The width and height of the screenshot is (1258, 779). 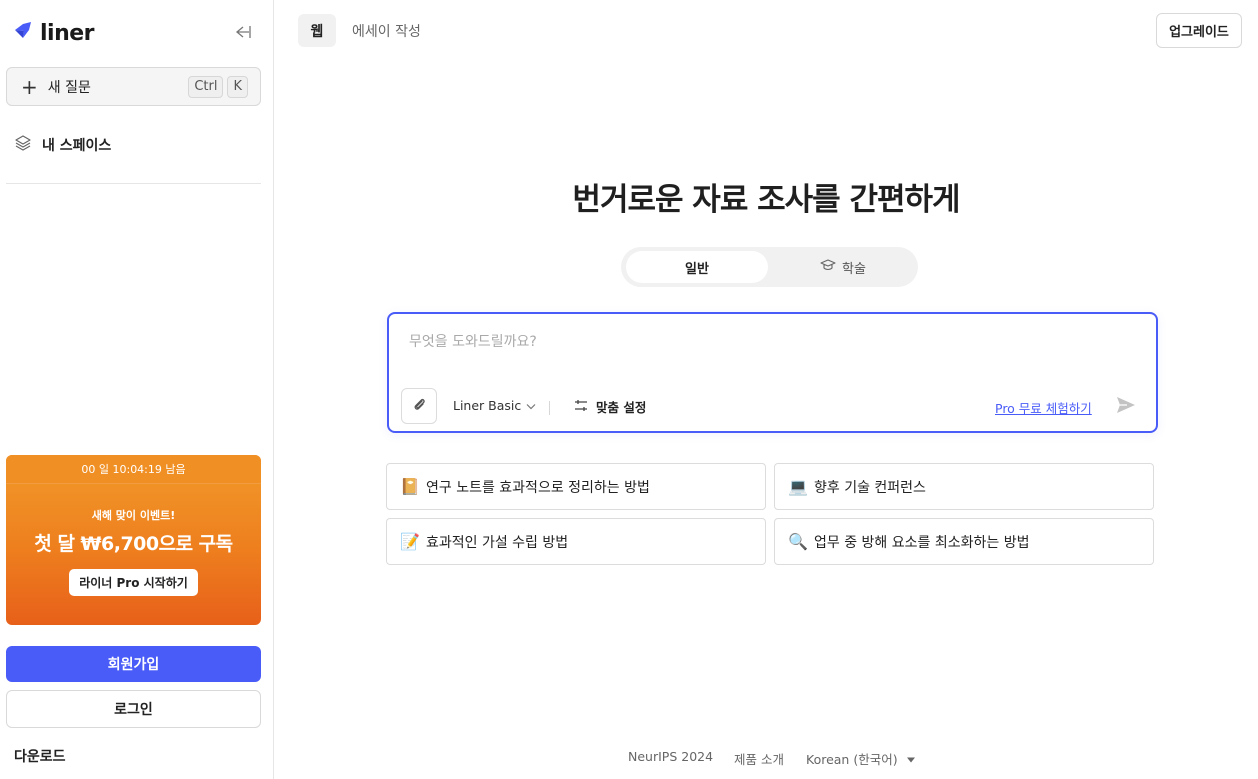 I want to click on mode-academic-label: 학술, so click(x=854, y=269).